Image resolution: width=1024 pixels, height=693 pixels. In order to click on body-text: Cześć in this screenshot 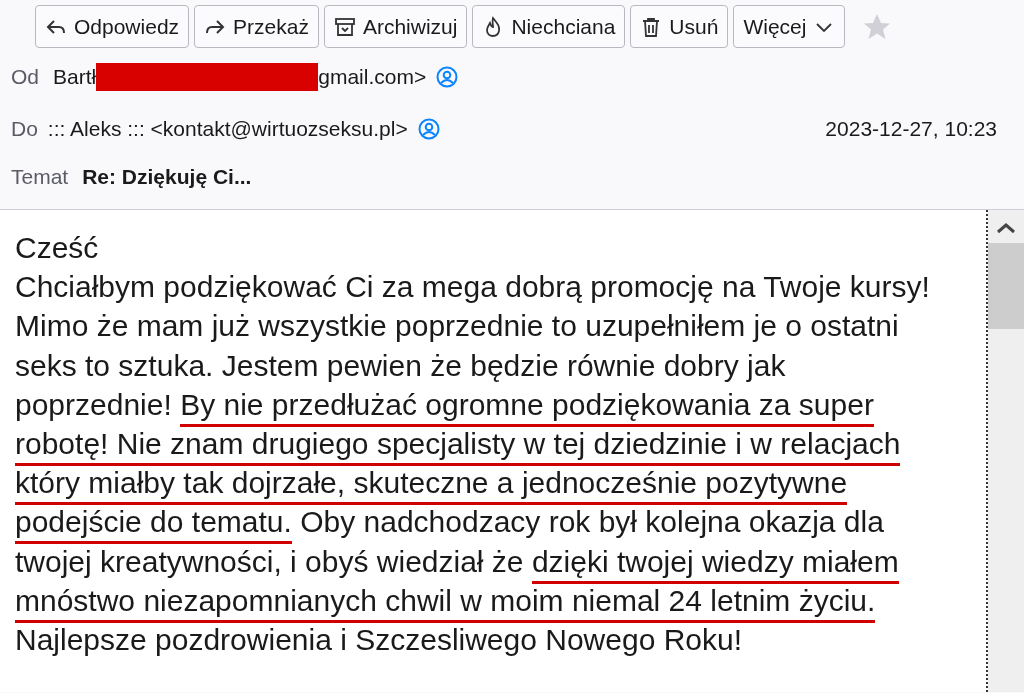, I will do `click(57, 247)`.